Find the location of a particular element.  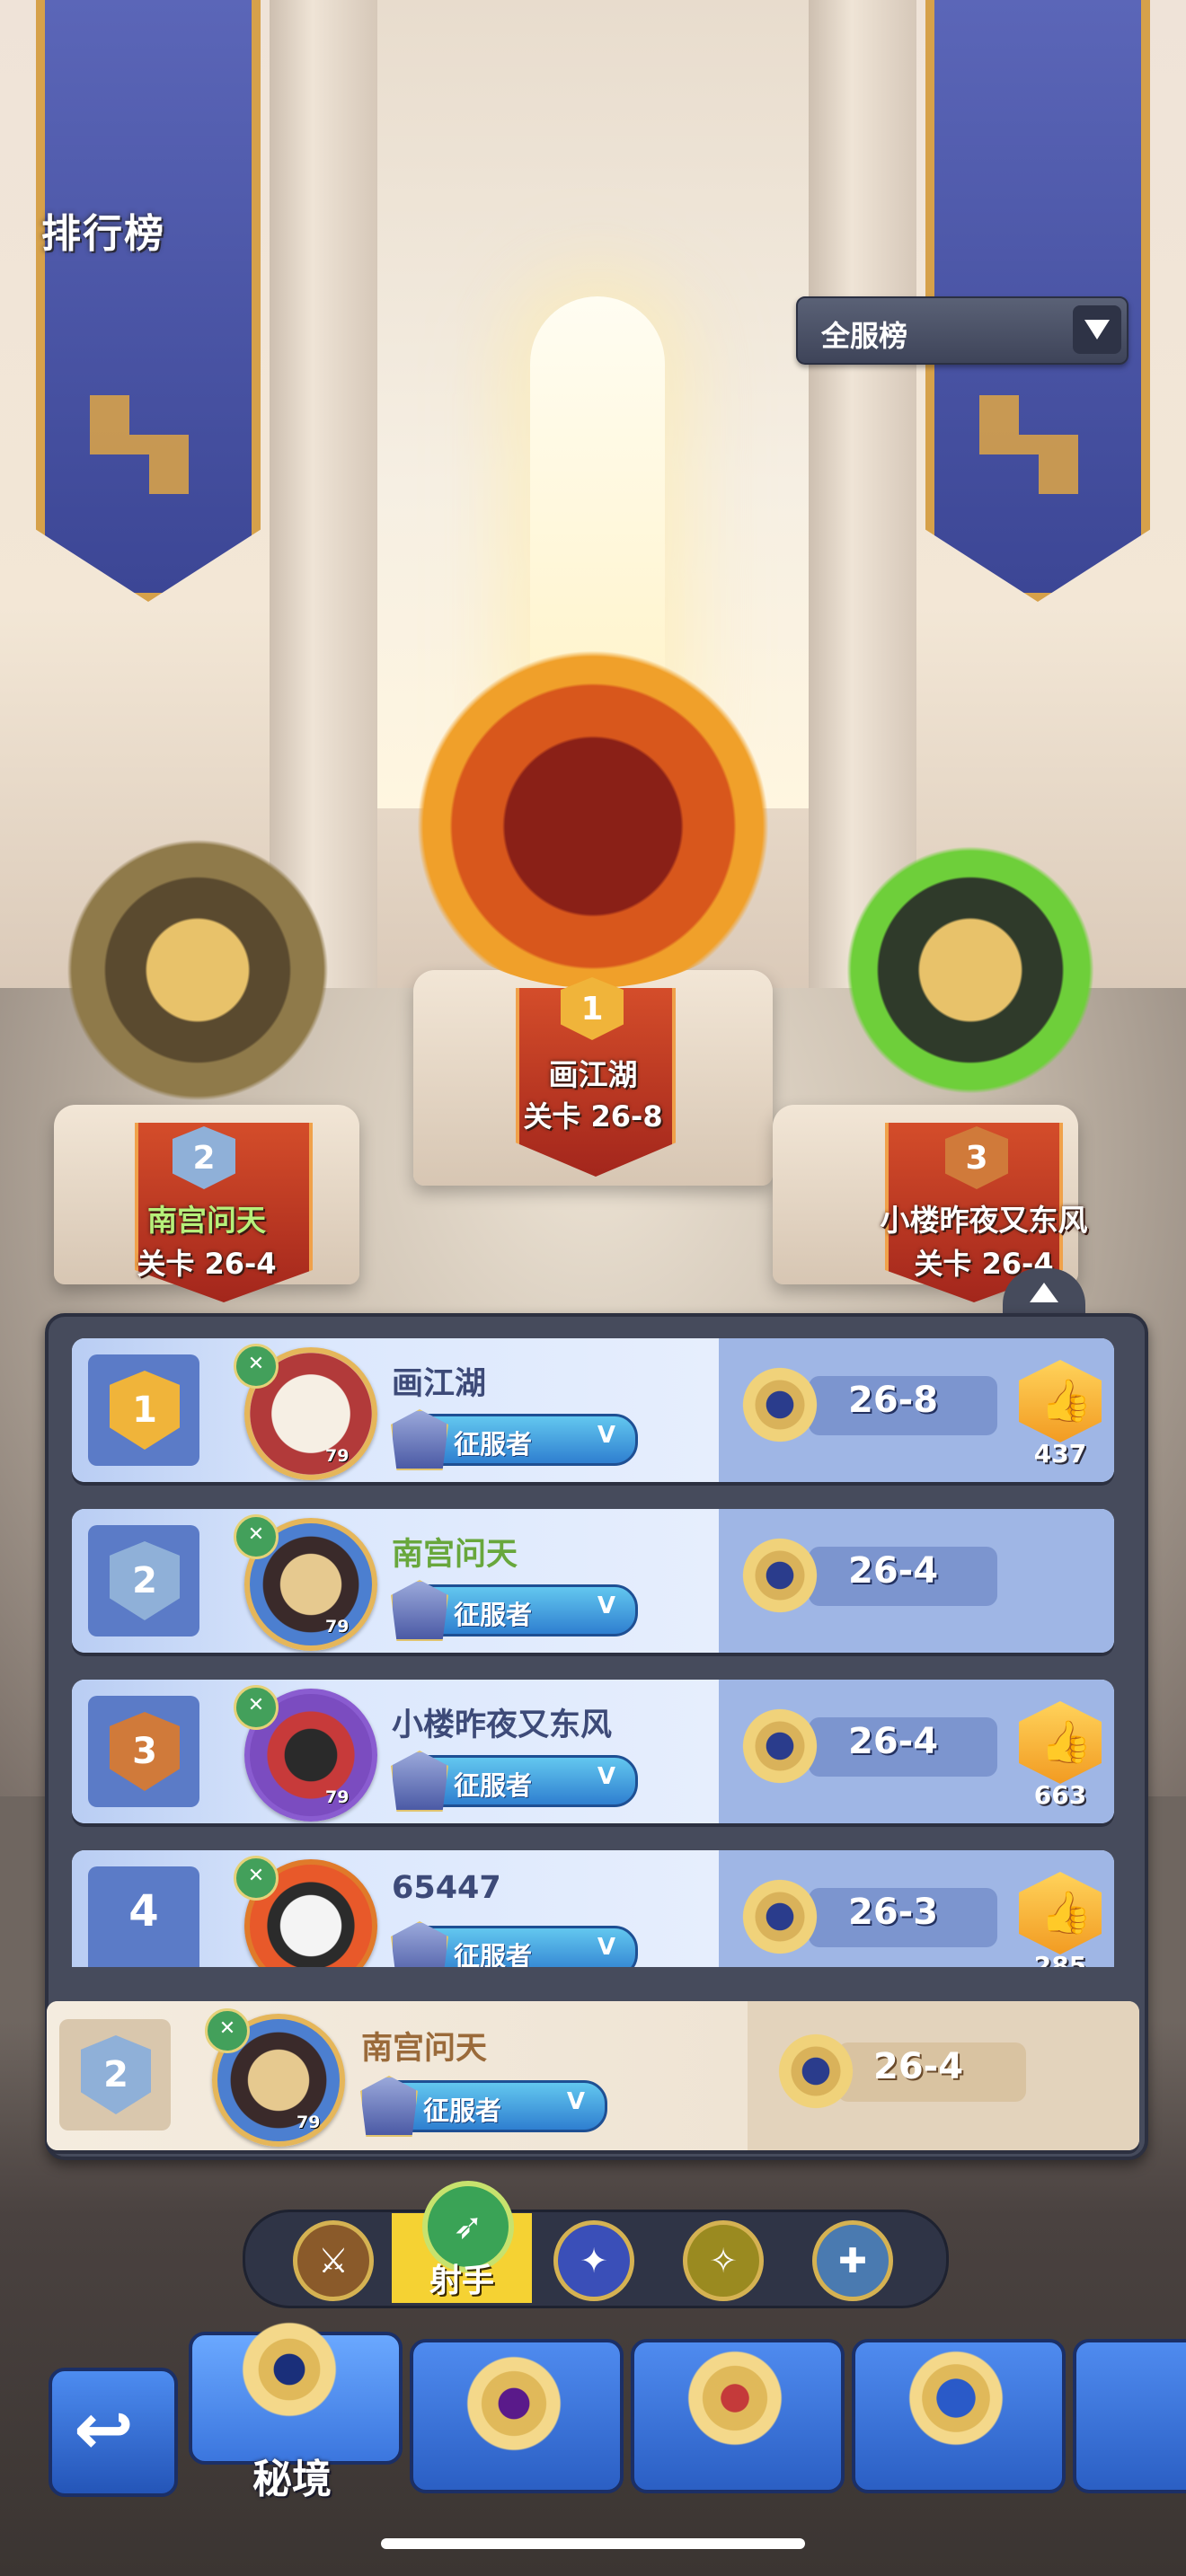

podium-name-first: 画江湖 is located at coordinates (593, 1074).